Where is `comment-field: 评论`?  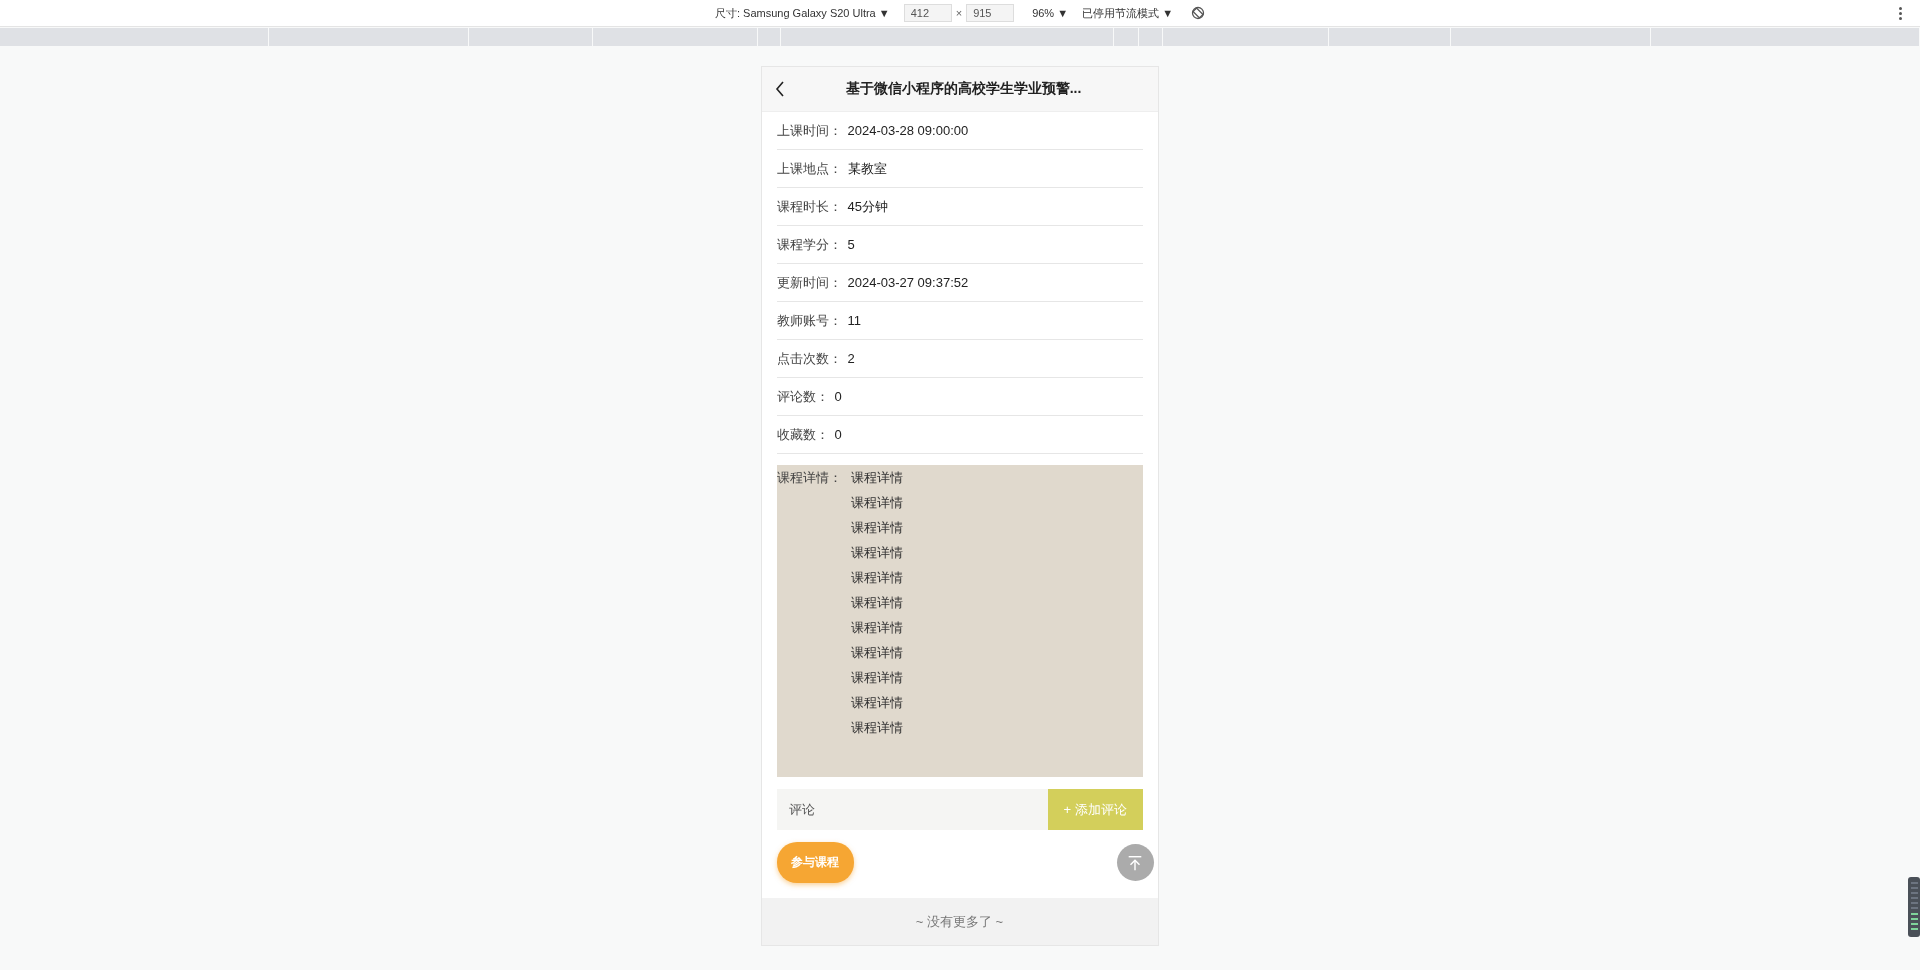
comment-field: 评论 is located at coordinates (912, 809).